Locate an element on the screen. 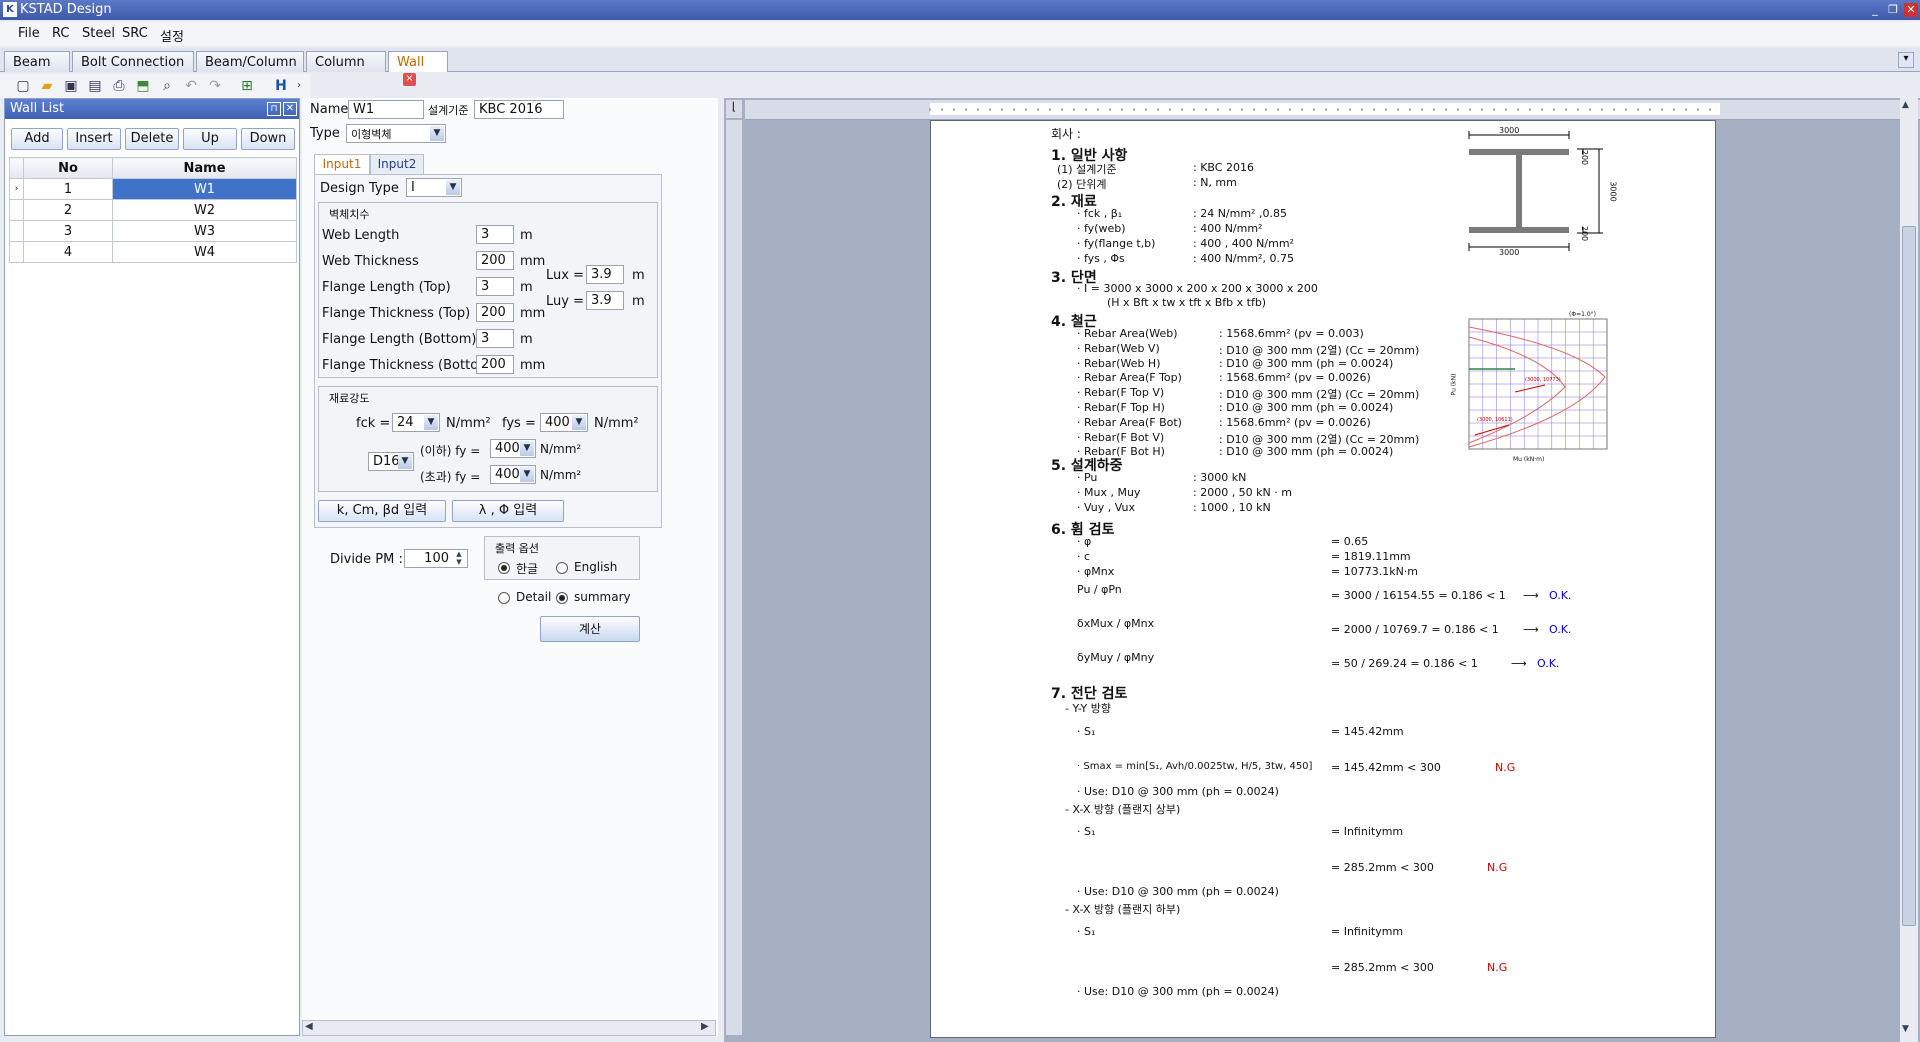  radio-detail is located at coordinates (504, 598).